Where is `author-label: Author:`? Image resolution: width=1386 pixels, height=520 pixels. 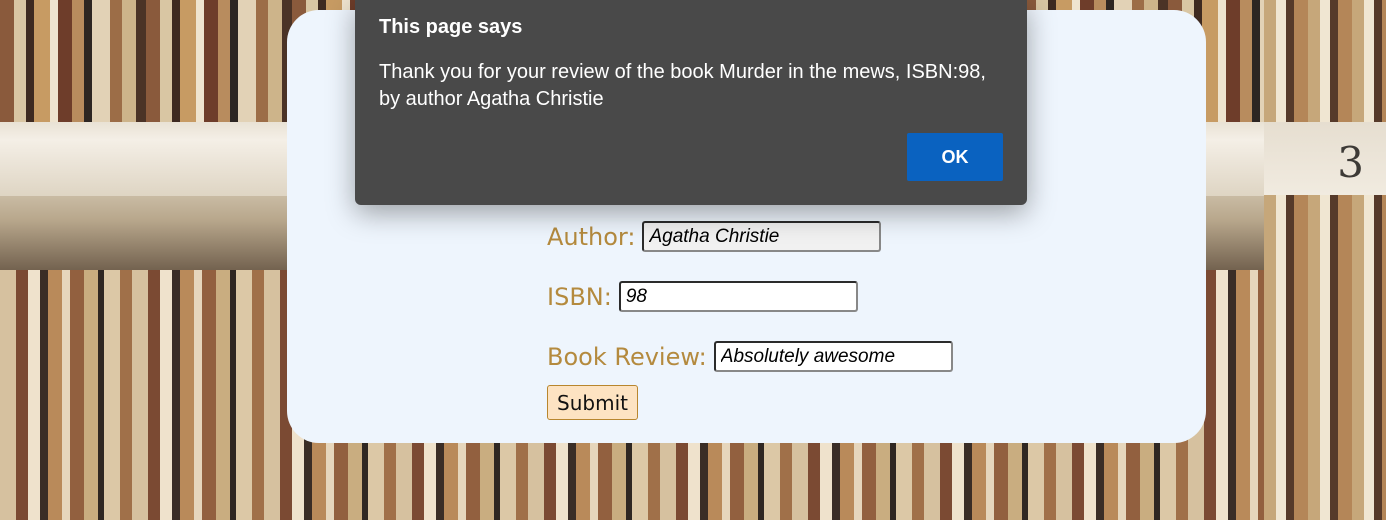
author-label: Author: is located at coordinates (591, 236).